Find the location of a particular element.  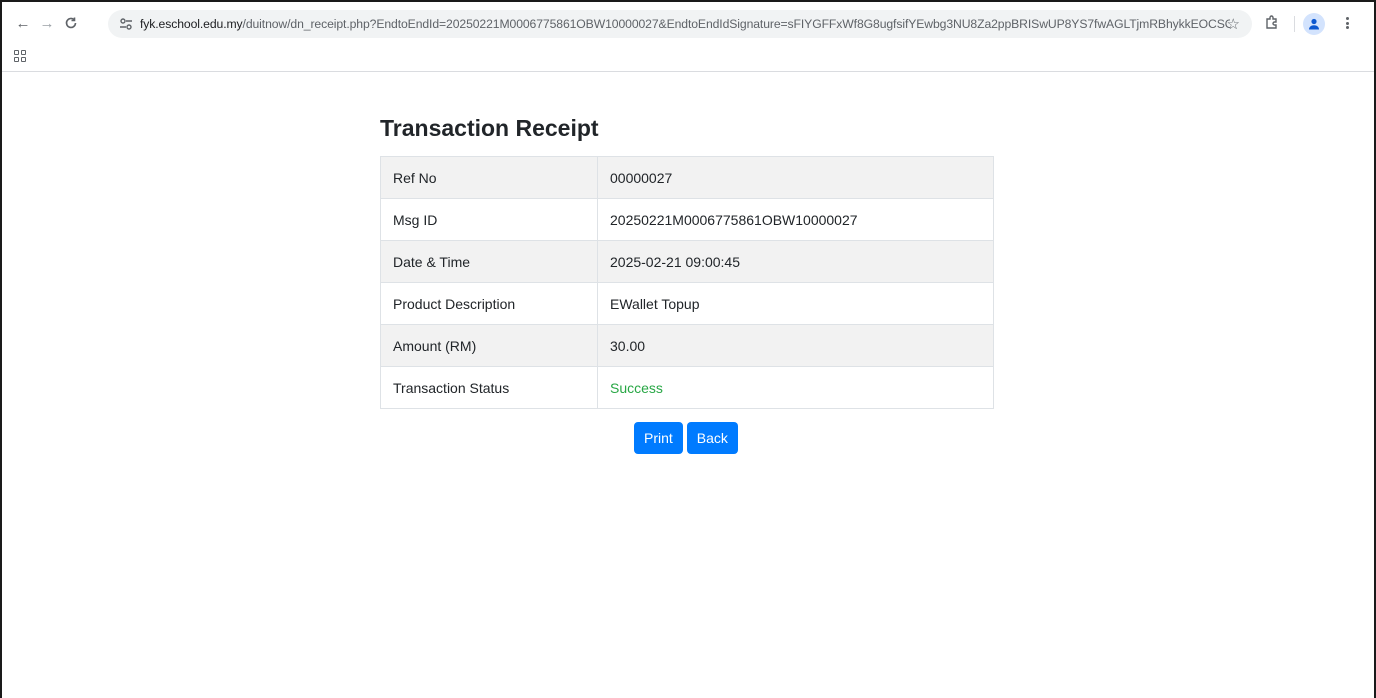

apps-icon is located at coordinates (20, 56).